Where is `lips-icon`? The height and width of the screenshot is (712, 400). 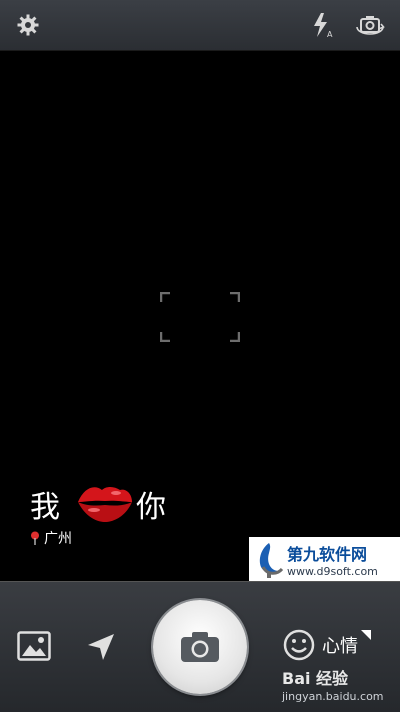
lips-icon is located at coordinates (105, 504).